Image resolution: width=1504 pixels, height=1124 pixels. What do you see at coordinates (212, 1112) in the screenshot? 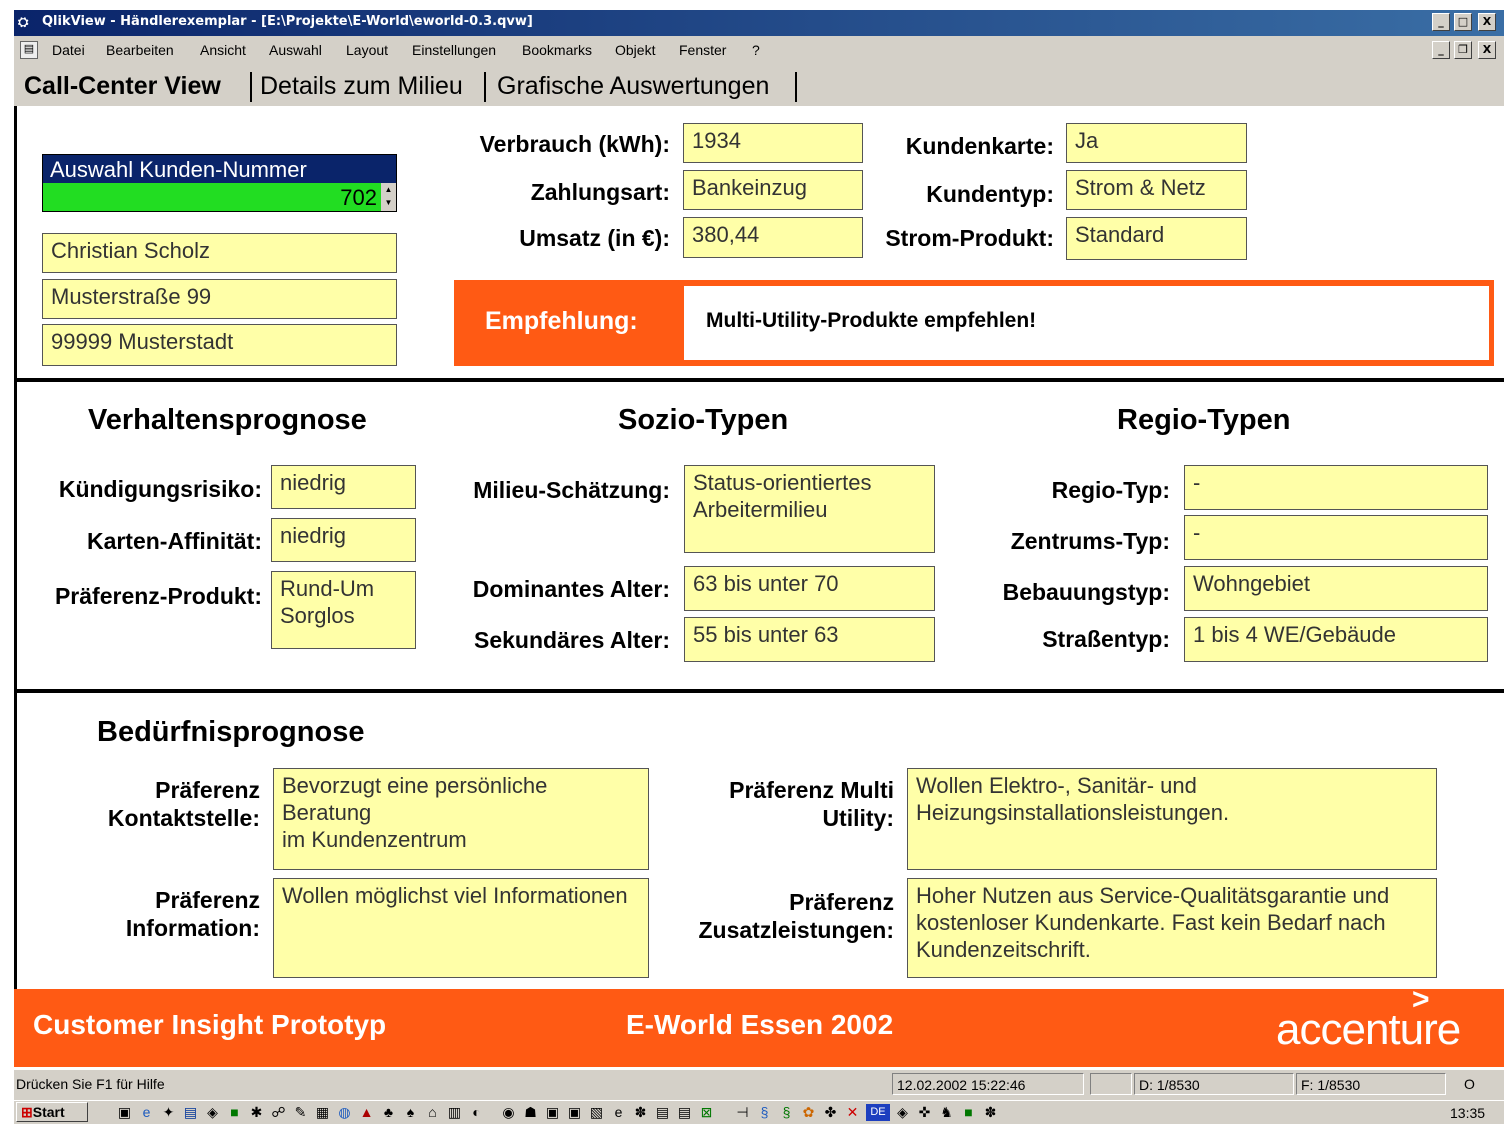
I see `taskbar-app-icon: ◈` at bounding box center [212, 1112].